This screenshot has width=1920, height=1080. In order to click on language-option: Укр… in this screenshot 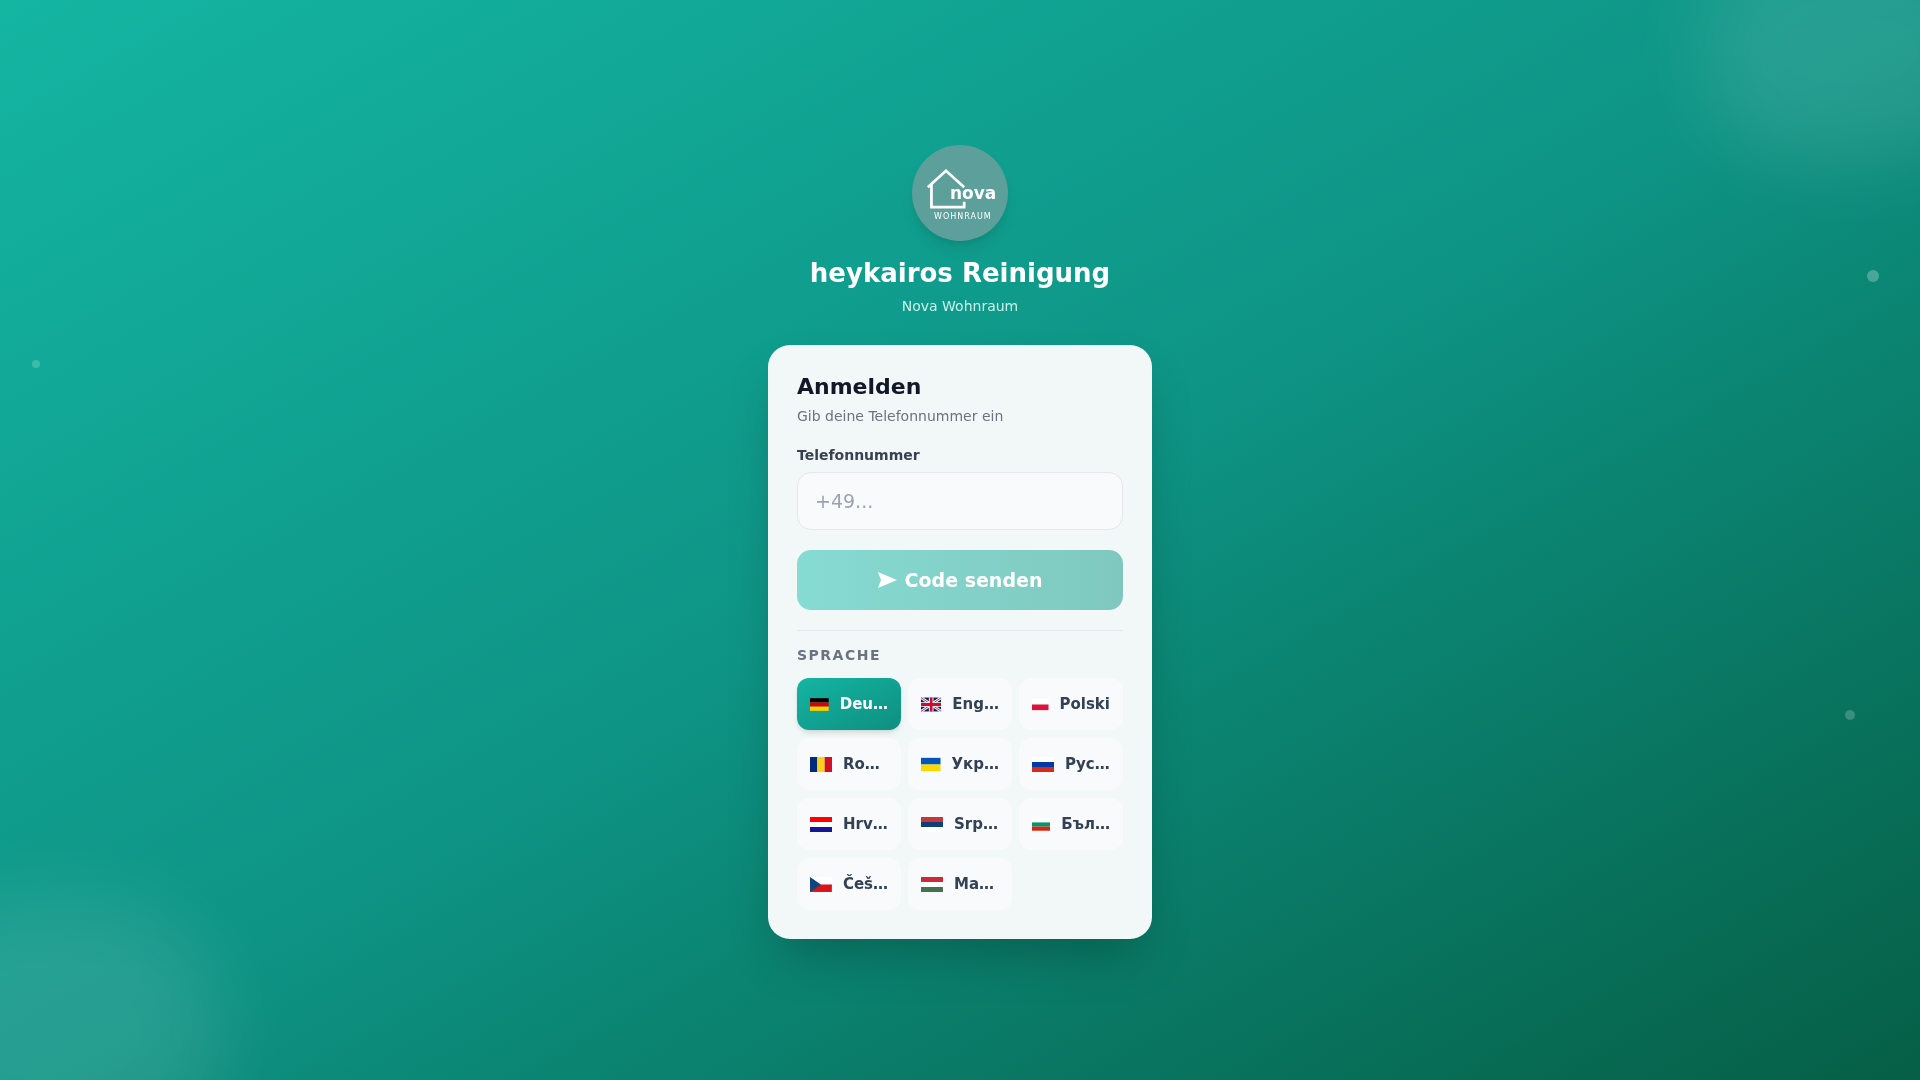, I will do `click(960, 764)`.